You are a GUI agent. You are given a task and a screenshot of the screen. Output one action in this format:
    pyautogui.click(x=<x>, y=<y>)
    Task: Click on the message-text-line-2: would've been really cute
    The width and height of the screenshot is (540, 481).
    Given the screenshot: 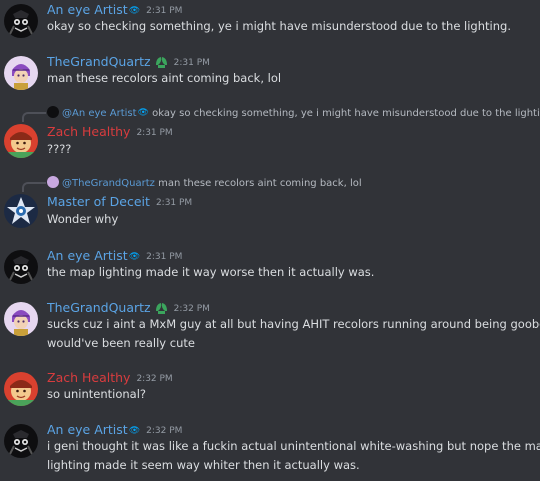 What is the action you would take?
    pyautogui.click(x=121, y=343)
    